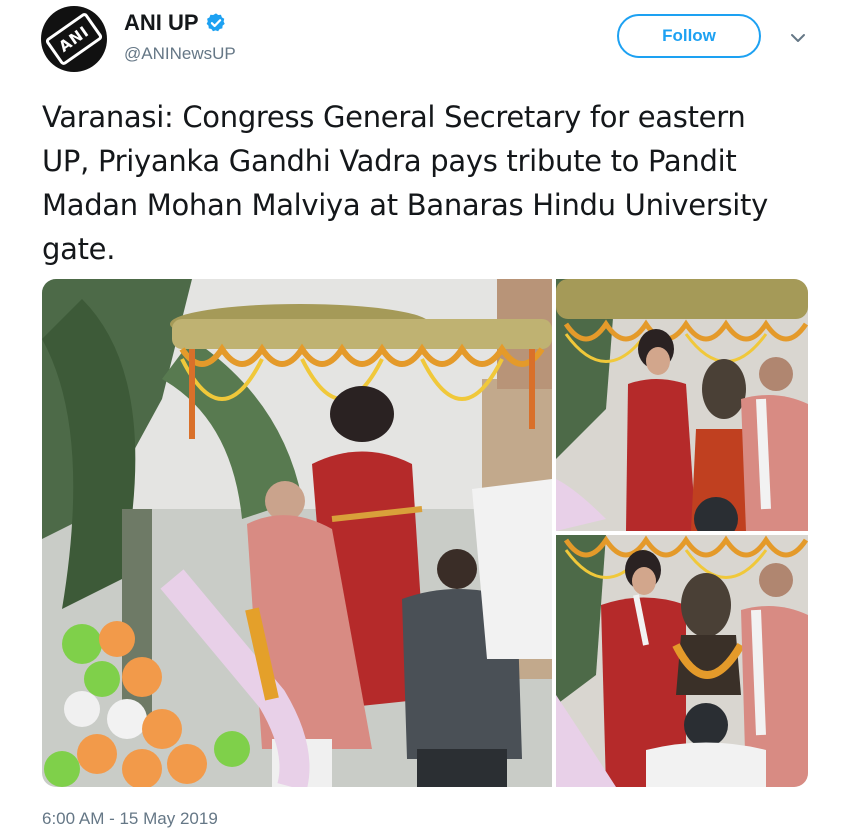 This screenshot has height=835, width=850. I want to click on photo-bottom-right-image, so click(682, 661).